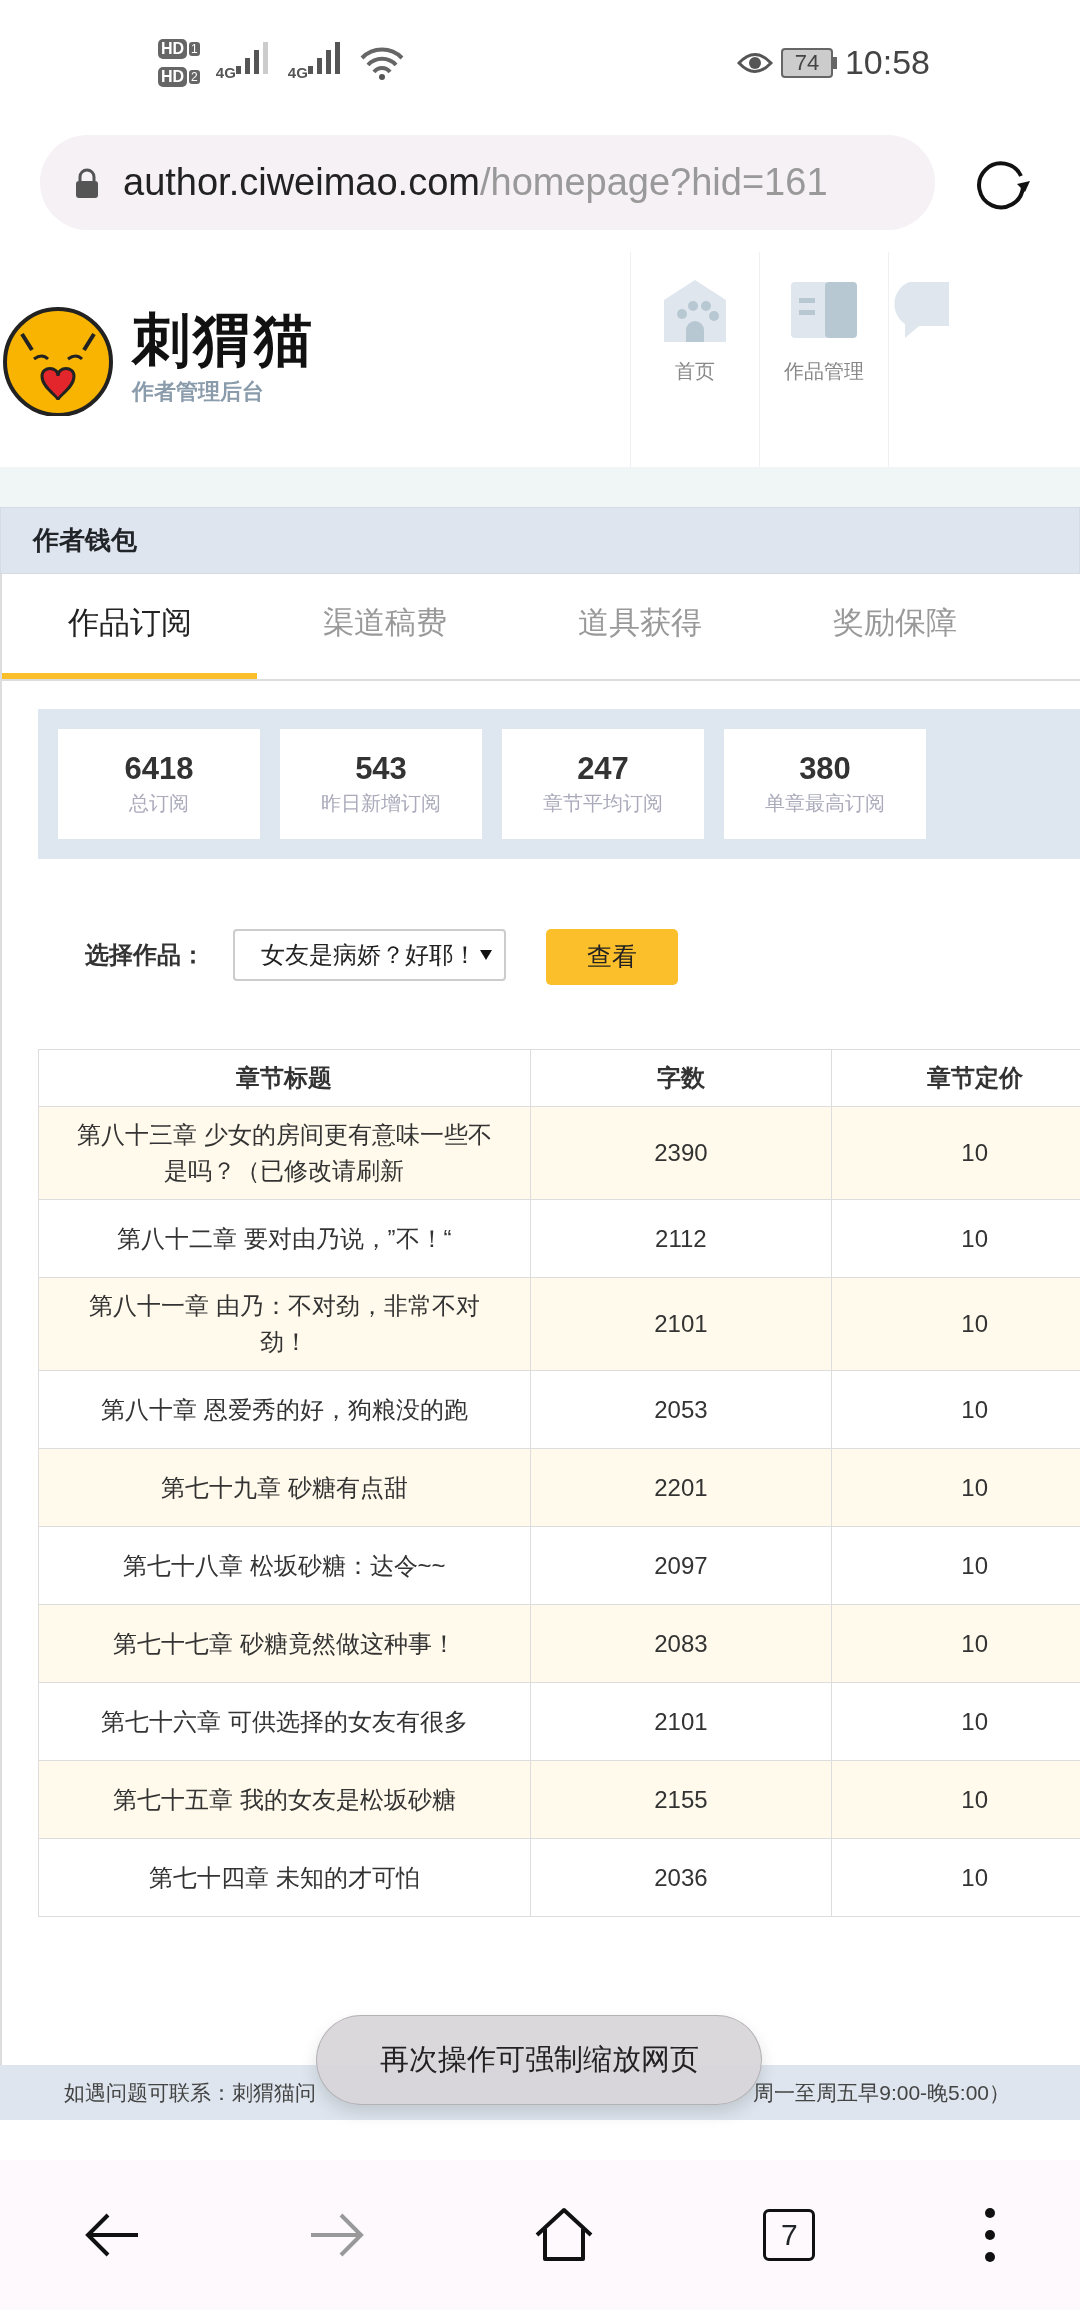 The width and height of the screenshot is (1080, 2310). I want to click on table-cell: 第七十四章 未知的才可怕, so click(284, 1877).